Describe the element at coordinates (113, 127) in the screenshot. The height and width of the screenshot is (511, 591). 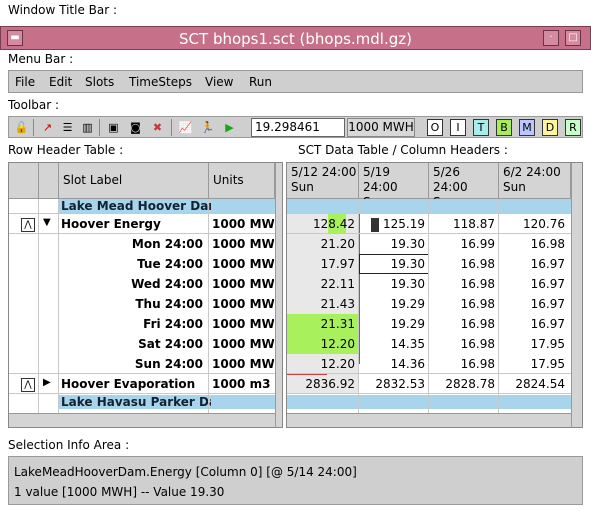
I see `open-object-icon: ▣` at that location.